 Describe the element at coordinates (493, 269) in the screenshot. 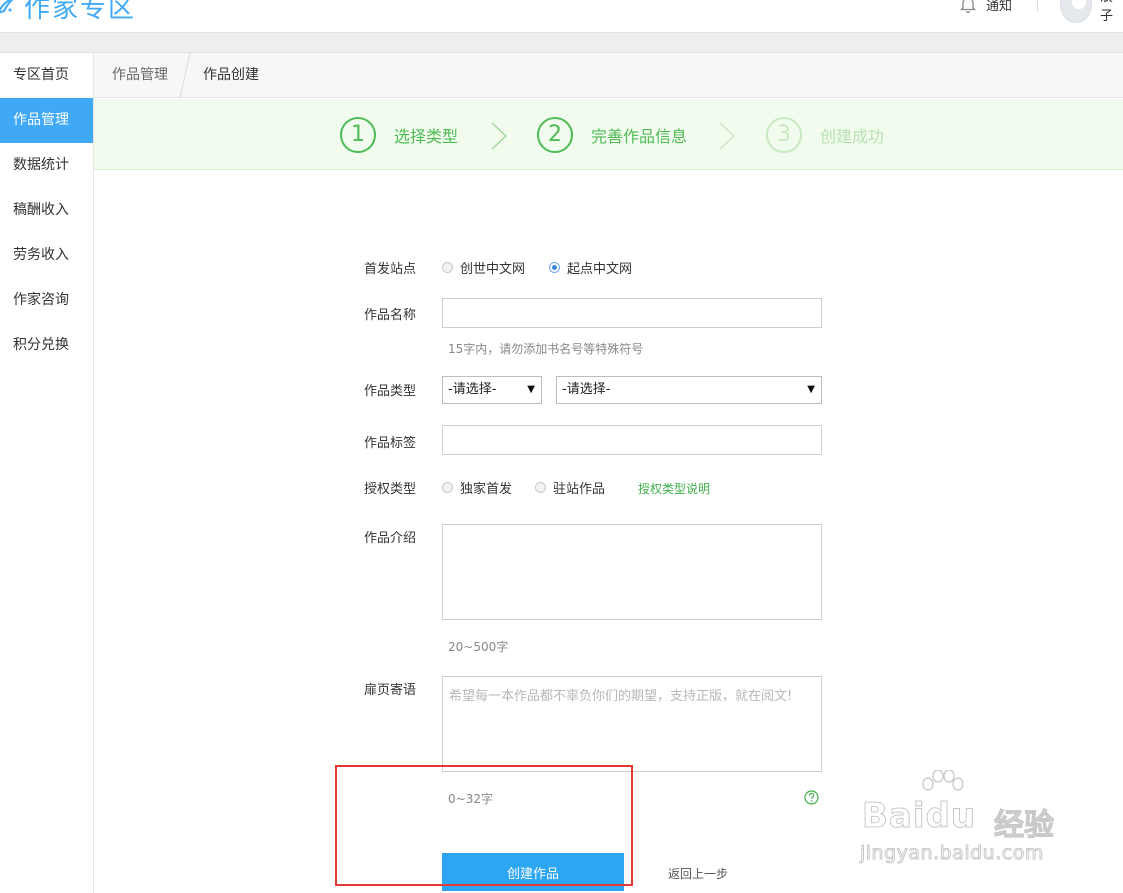

I see `radio-label: 创世中文网` at that location.